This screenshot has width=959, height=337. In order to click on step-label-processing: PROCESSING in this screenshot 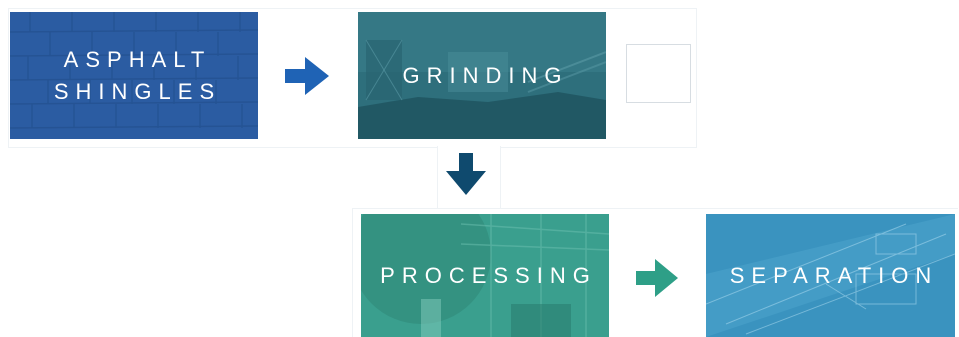, I will do `click(488, 275)`.